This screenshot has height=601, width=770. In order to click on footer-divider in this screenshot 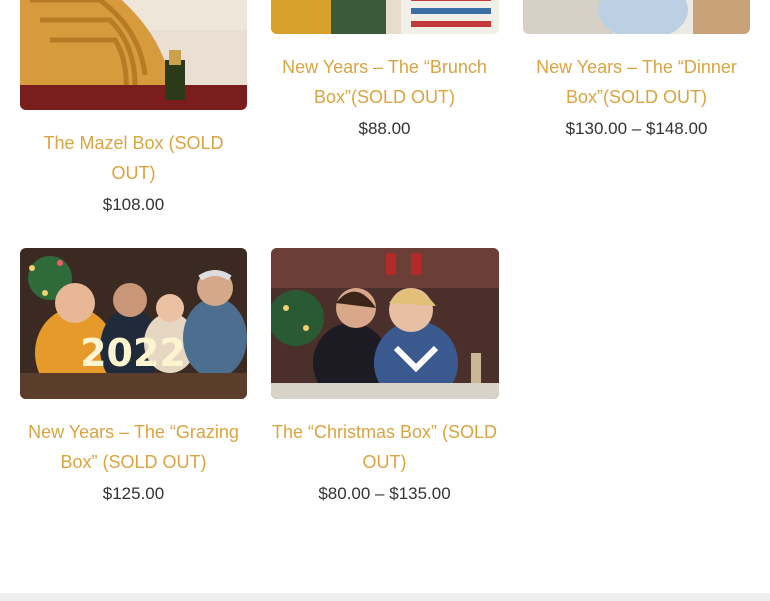, I will do `click(385, 597)`.